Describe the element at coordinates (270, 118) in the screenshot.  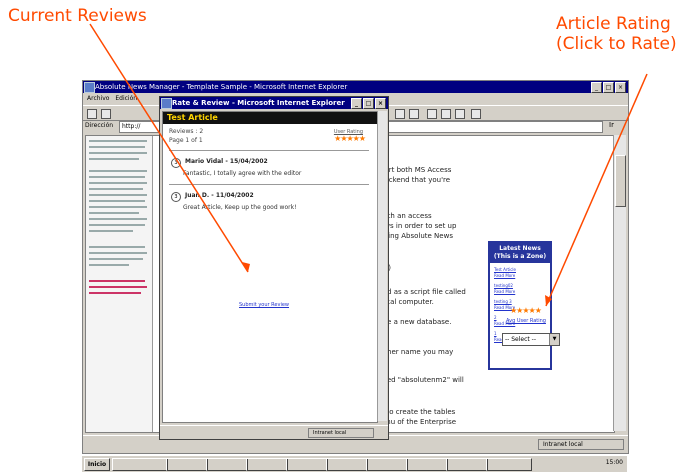
I see `article-title: Test Article` at that location.